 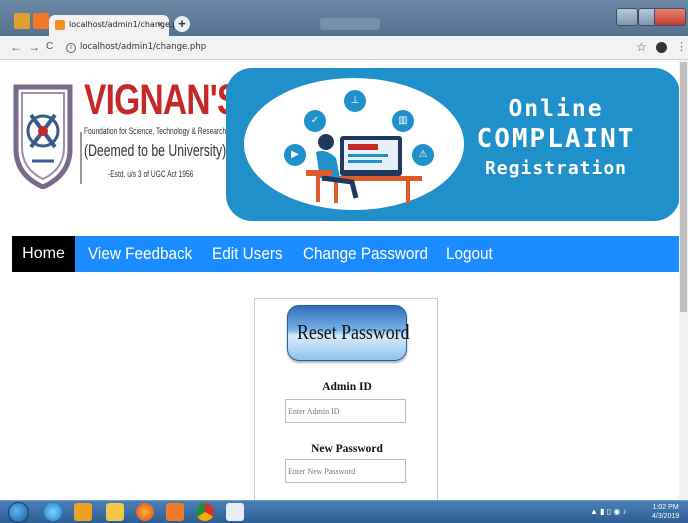 I want to click on back-icon: ←, so click(x=16, y=47).